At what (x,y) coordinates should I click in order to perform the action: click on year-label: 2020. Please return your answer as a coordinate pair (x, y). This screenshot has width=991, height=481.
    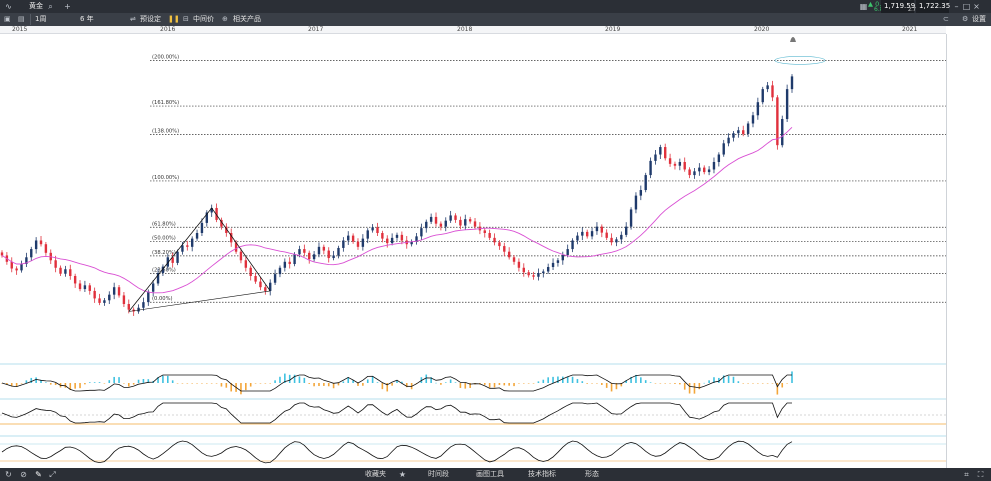
    Looking at the image, I should click on (762, 29).